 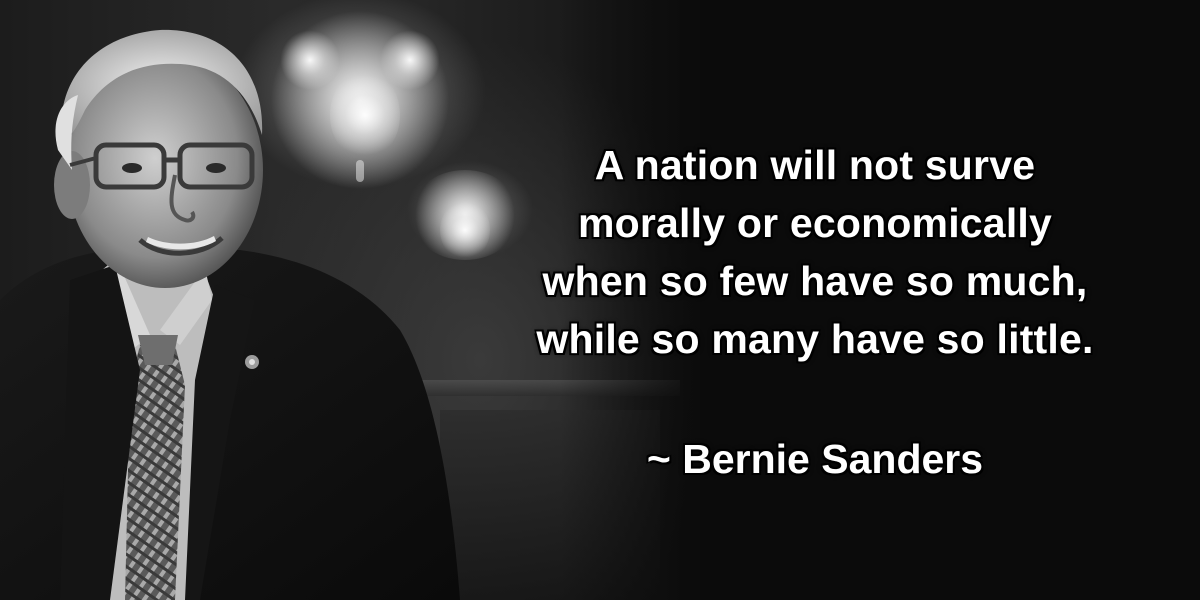 I want to click on quote-line: morally or economically, so click(x=815, y=223).